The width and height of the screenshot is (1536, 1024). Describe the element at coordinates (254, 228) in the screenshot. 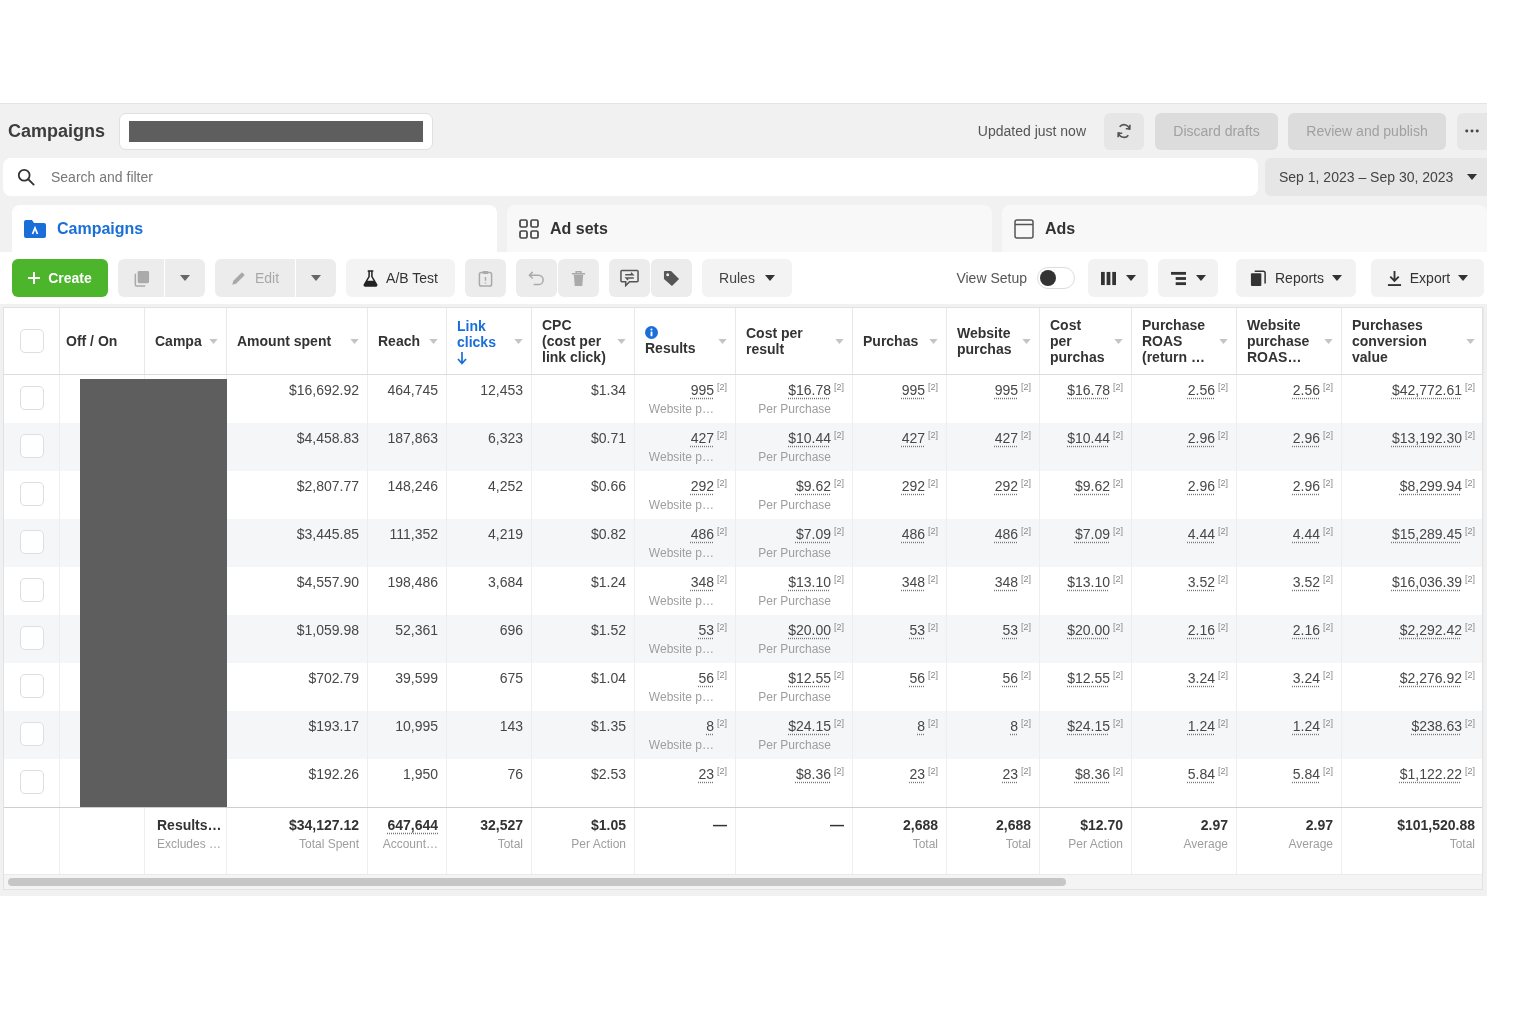

I see `tab: Campaigns` at that location.